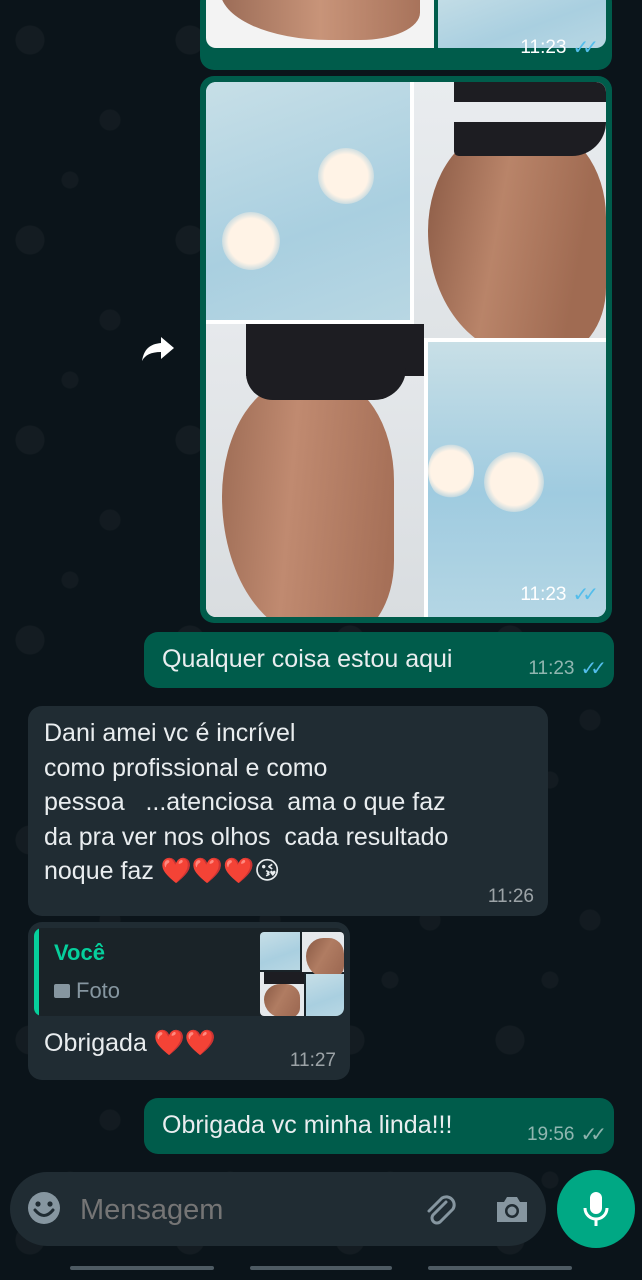 The height and width of the screenshot is (1280, 642). I want to click on quote-type: Foto, so click(87, 991).